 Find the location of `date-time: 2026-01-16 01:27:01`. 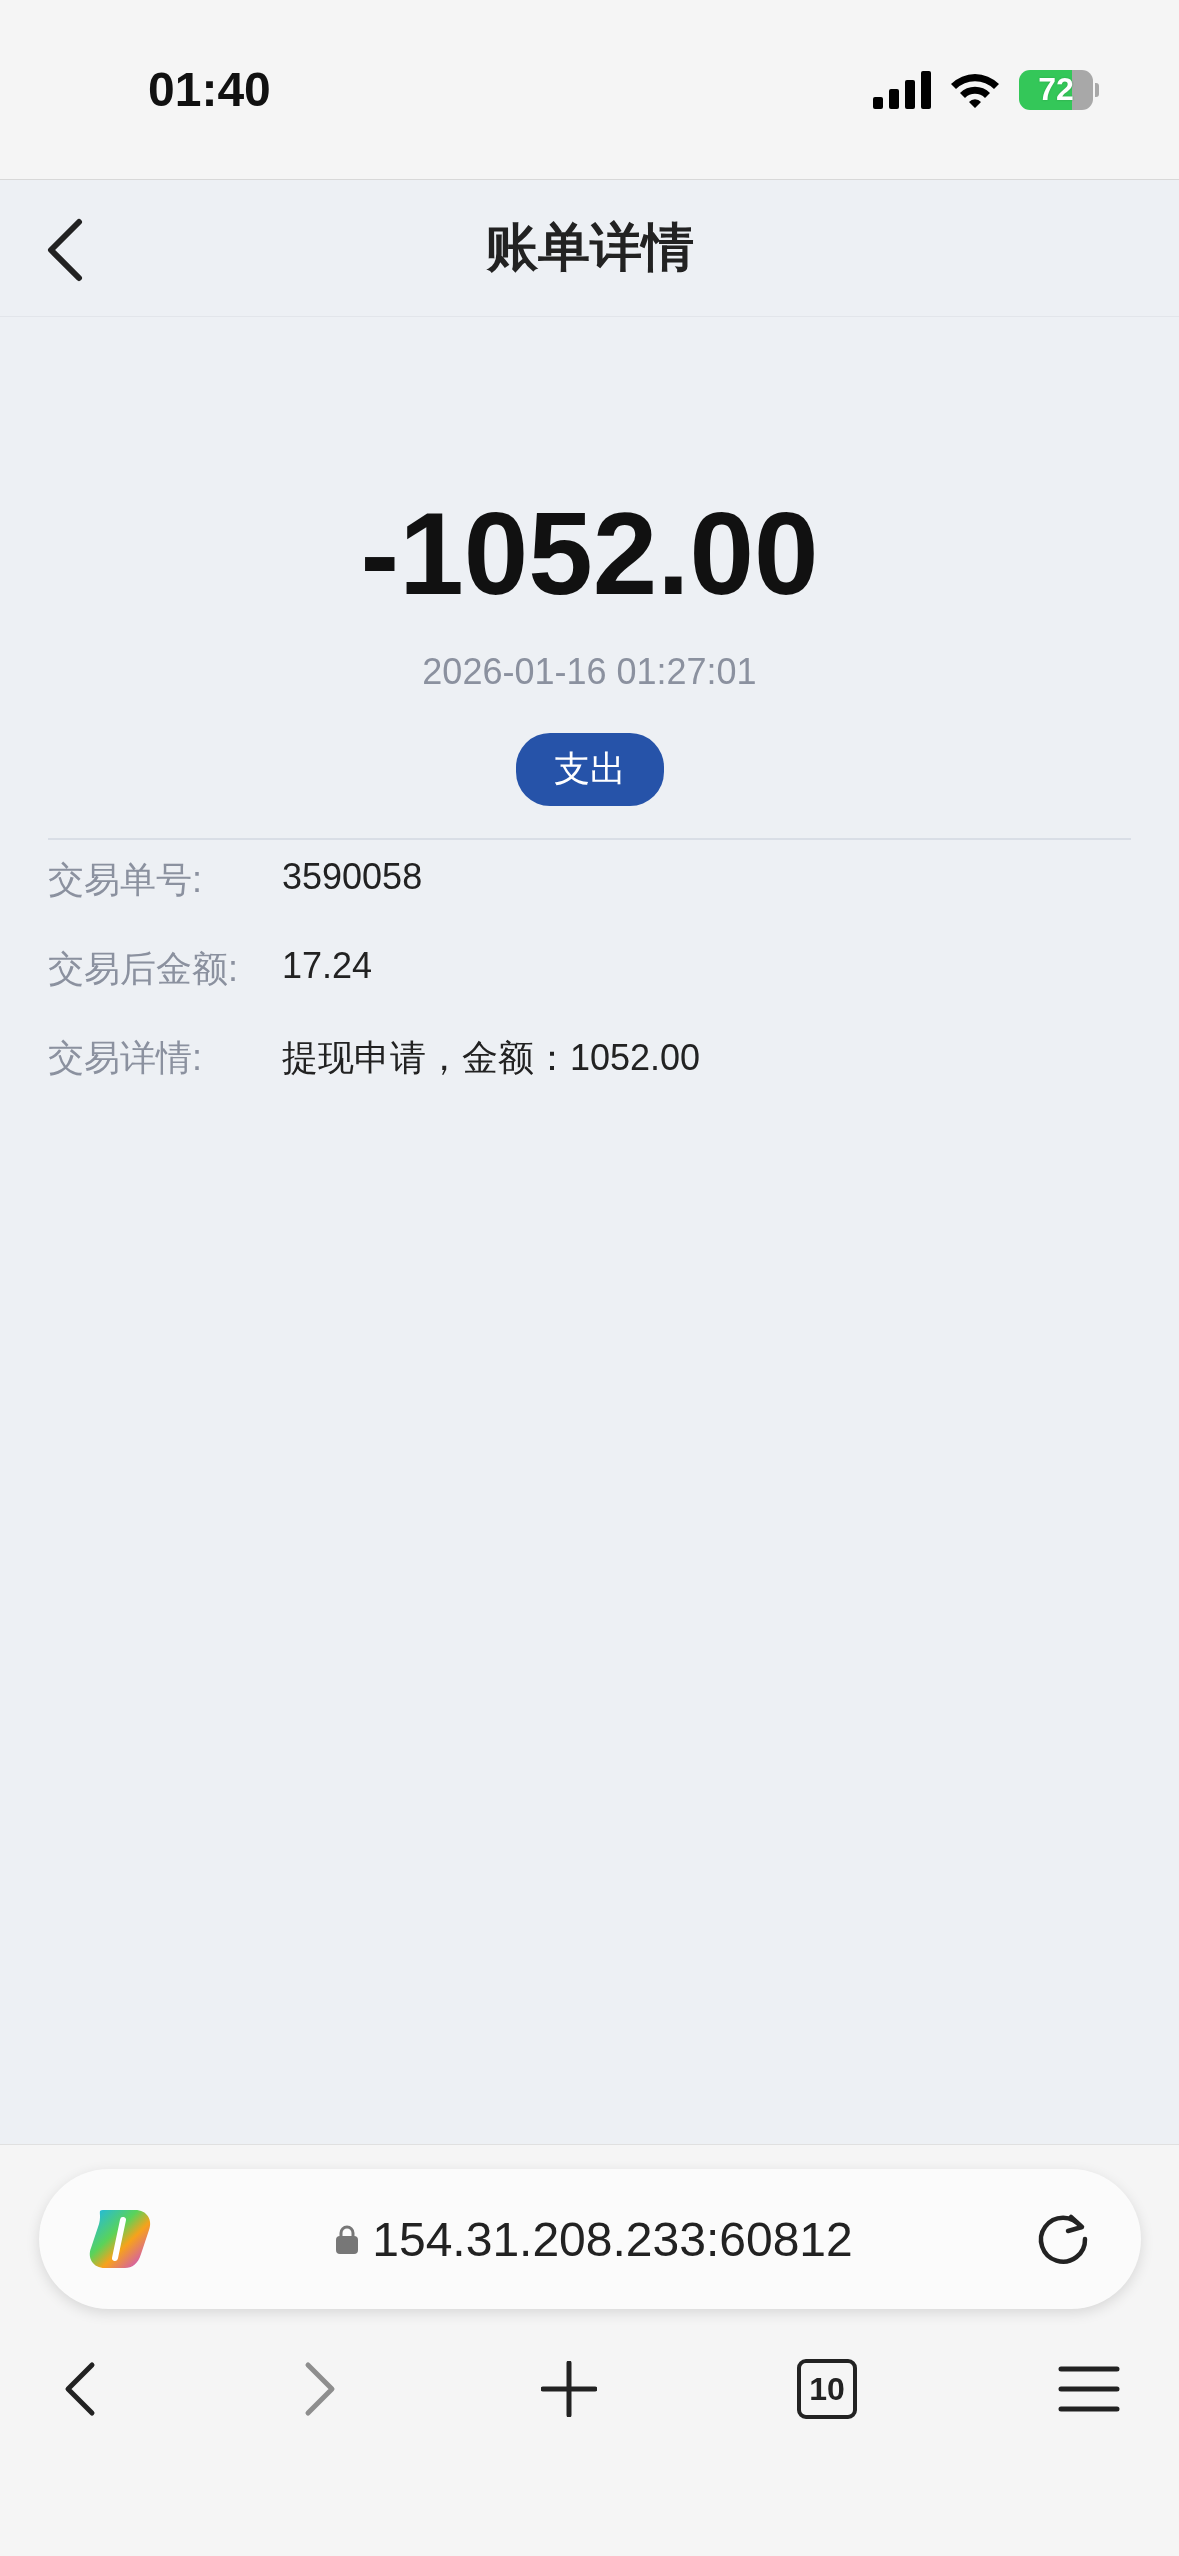

date-time: 2026-01-16 01:27:01 is located at coordinates (589, 672).